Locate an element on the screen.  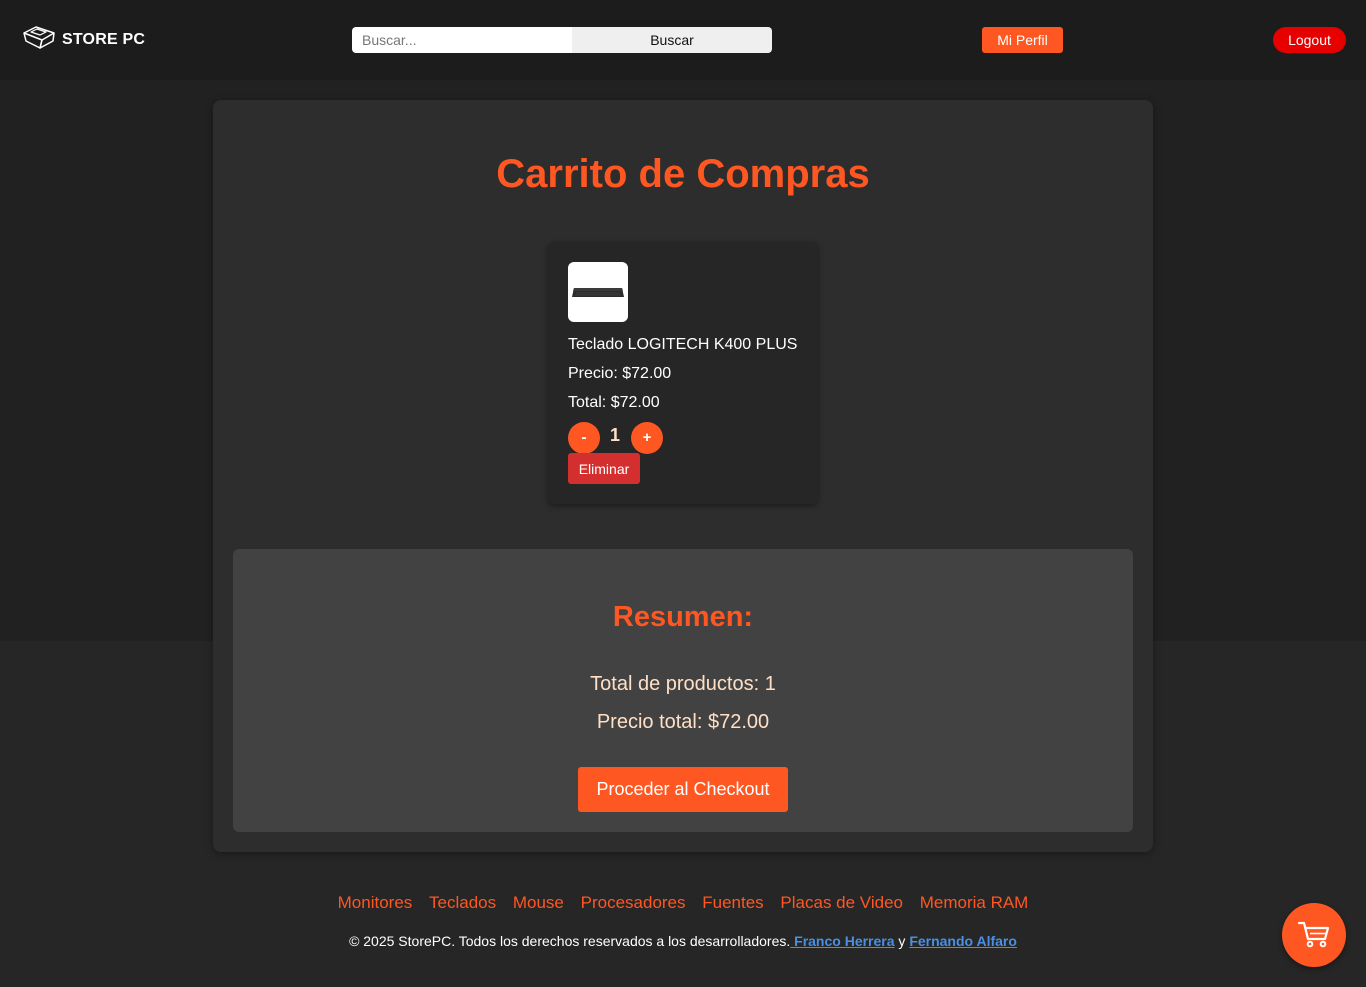
author-link-franco-herrera: Franco Herrera is located at coordinates (842, 941).